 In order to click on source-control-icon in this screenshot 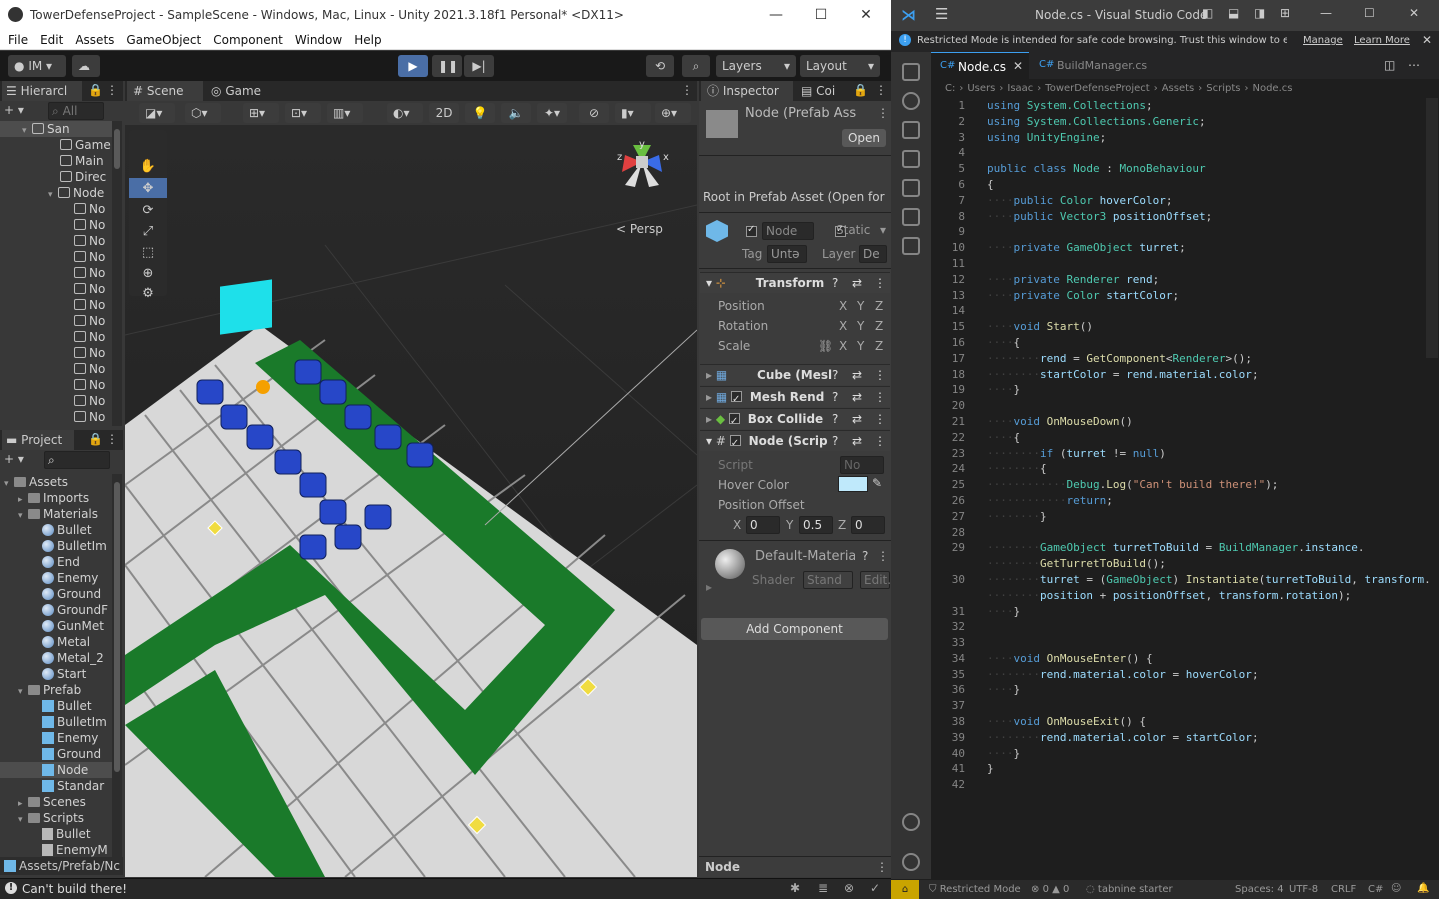, I will do `click(911, 130)`.